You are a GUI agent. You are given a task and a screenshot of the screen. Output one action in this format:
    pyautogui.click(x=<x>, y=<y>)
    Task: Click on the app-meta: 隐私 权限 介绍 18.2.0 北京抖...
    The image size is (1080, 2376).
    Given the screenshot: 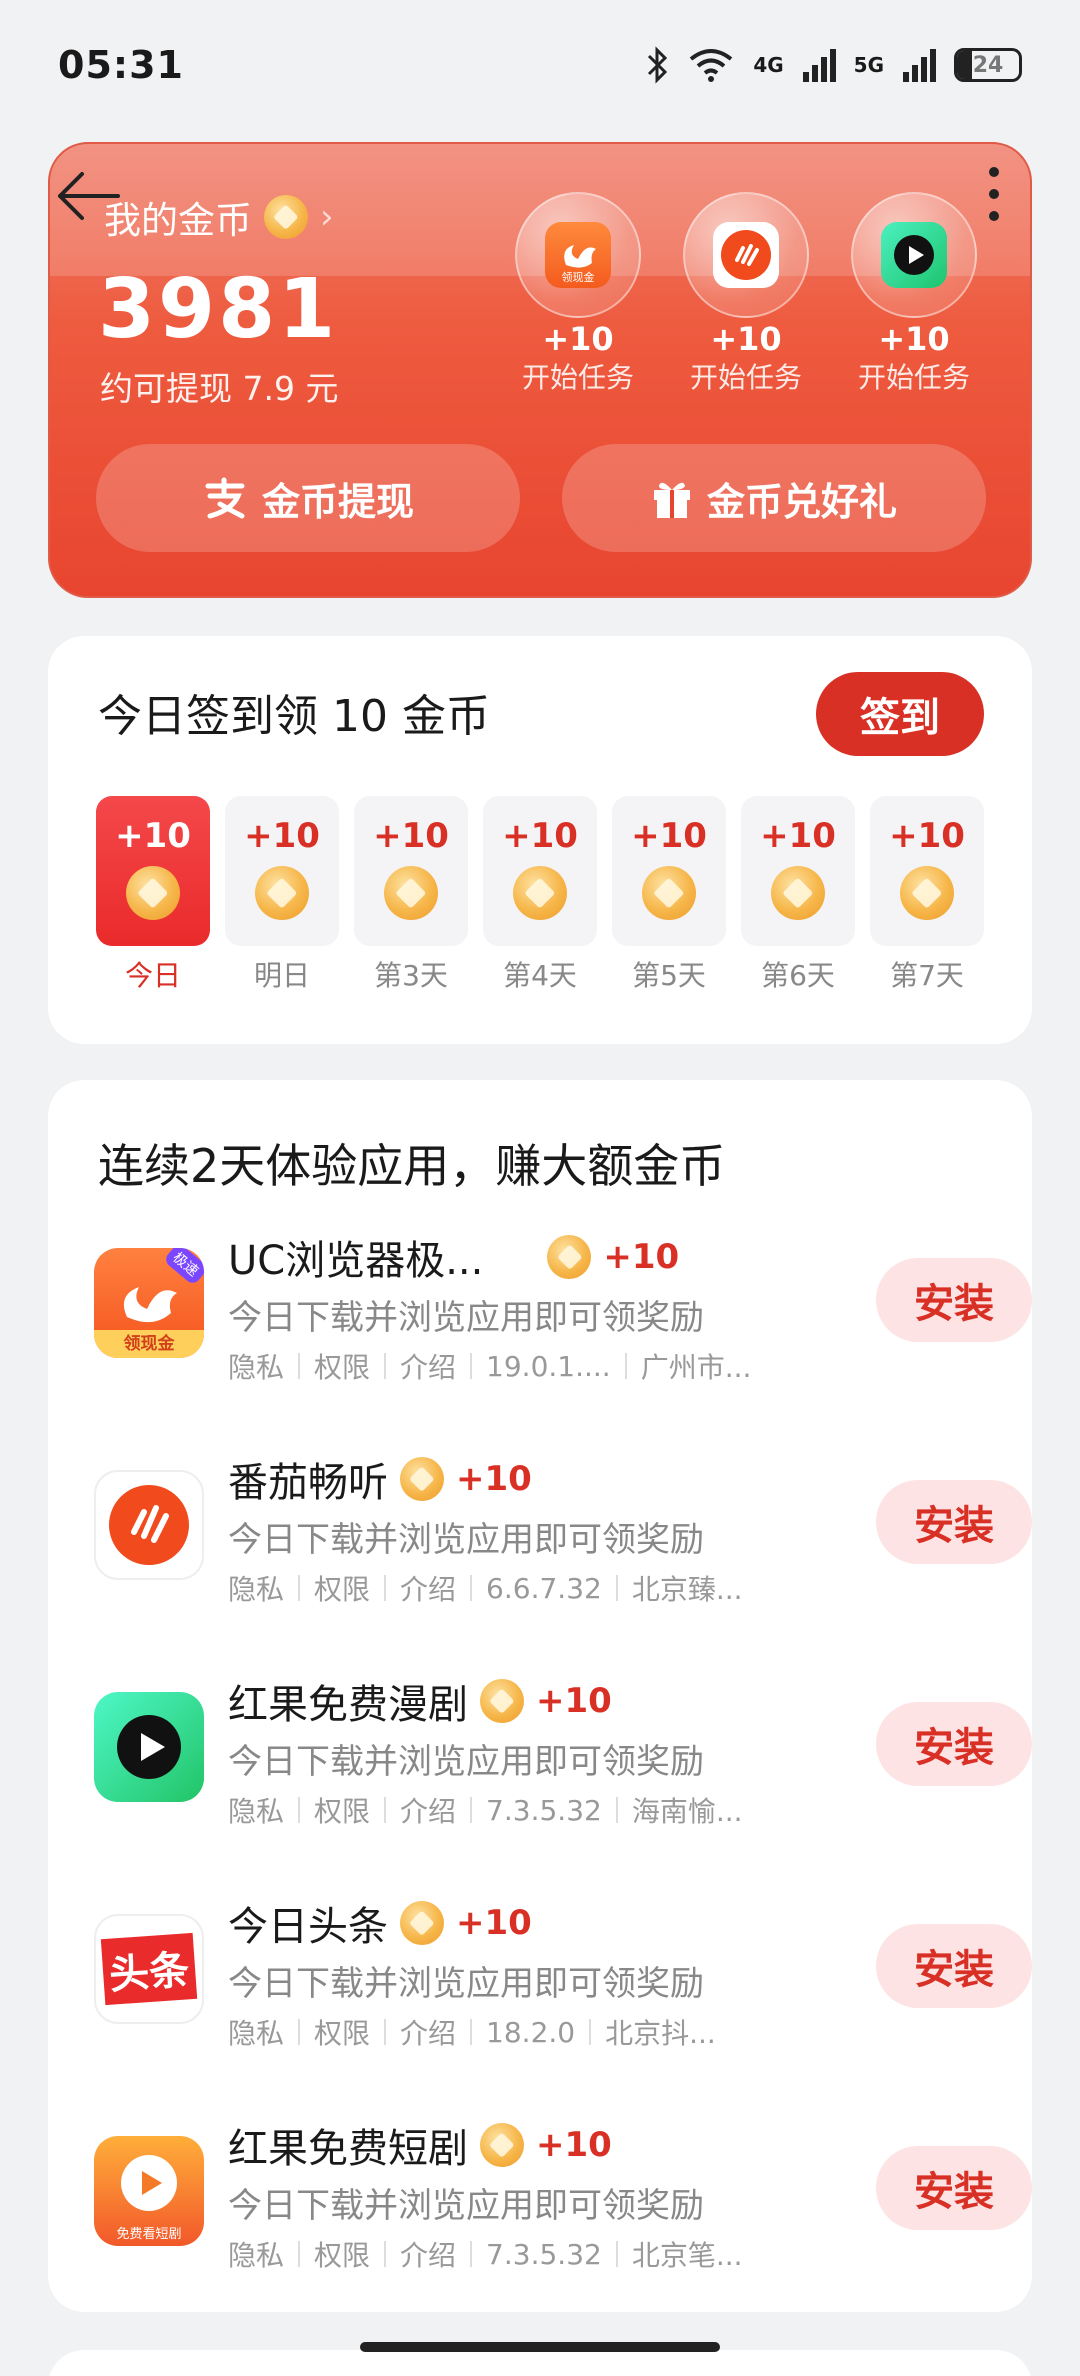 What is the action you would take?
    pyautogui.click(x=472, y=2032)
    